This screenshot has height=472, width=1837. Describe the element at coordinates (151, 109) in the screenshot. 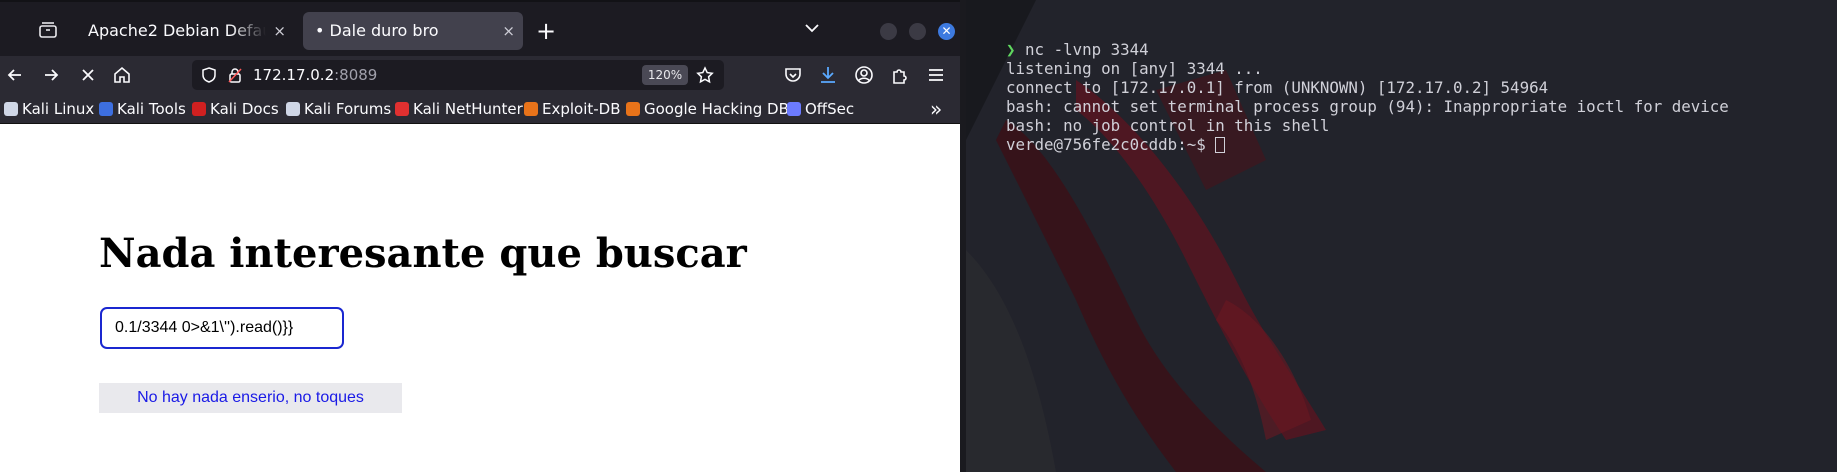

I see `bookmark-label: Kali Tools` at that location.